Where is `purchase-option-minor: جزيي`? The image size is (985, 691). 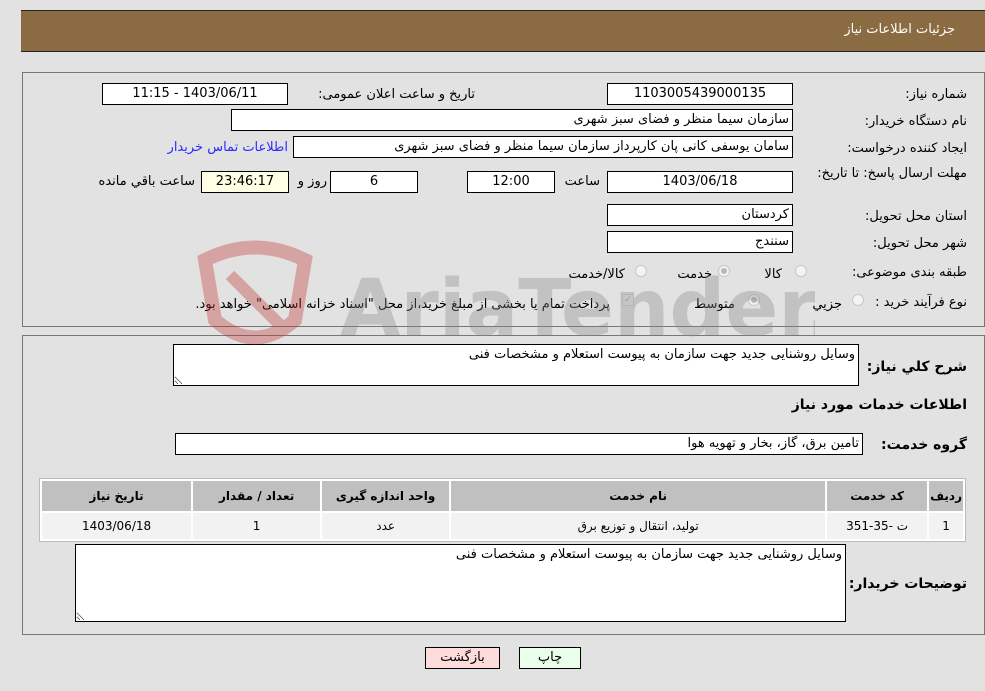
purchase-option-minor: جزيي is located at coordinates (827, 304).